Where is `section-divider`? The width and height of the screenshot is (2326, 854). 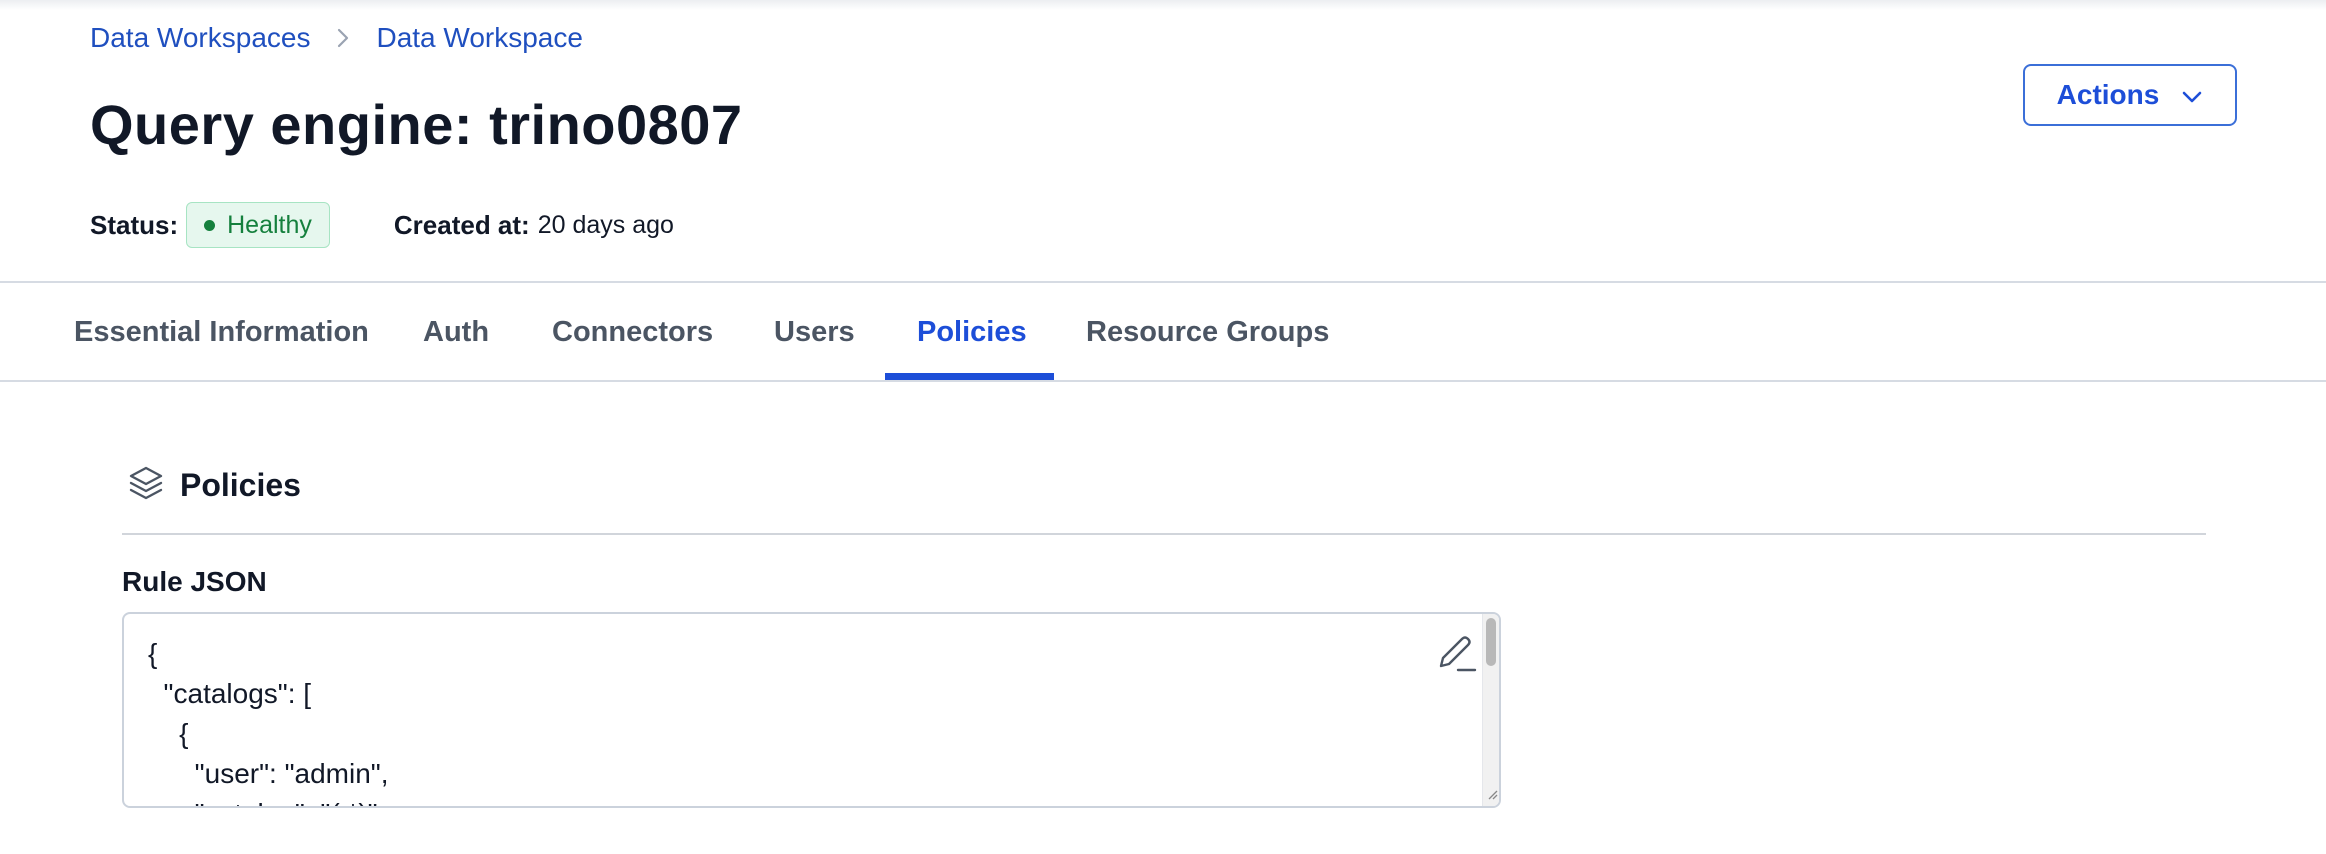
section-divider is located at coordinates (1164, 534).